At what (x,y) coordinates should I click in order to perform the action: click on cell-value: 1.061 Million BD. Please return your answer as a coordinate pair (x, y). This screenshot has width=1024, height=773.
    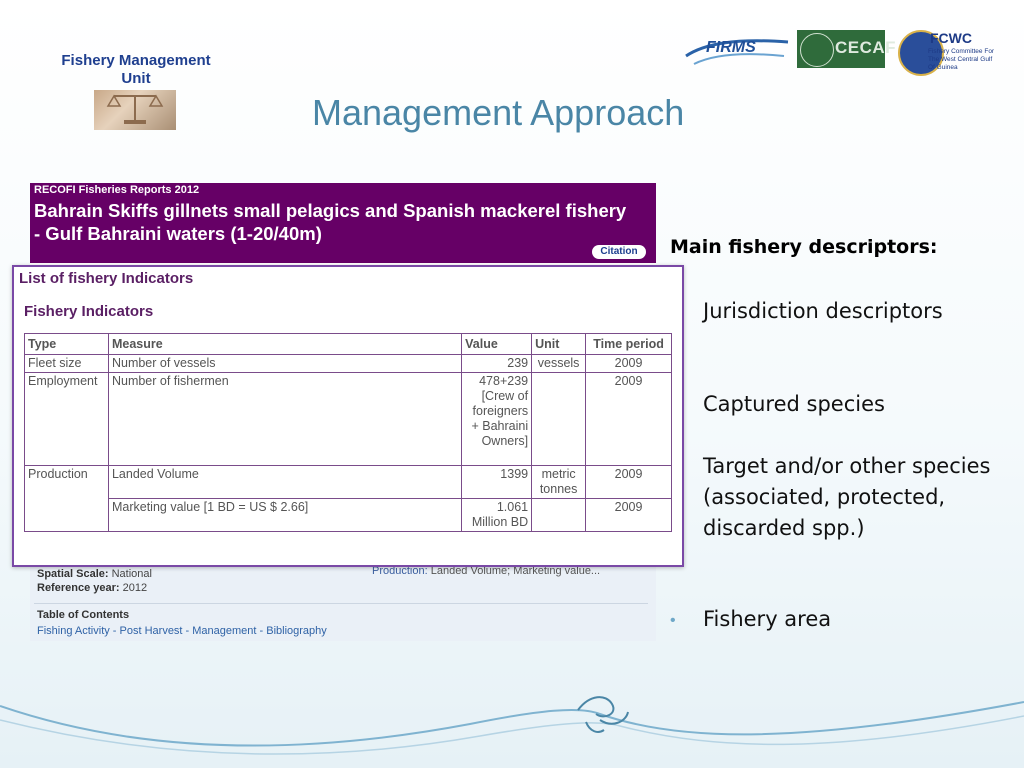
    Looking at the image, I should click on (497, 515).